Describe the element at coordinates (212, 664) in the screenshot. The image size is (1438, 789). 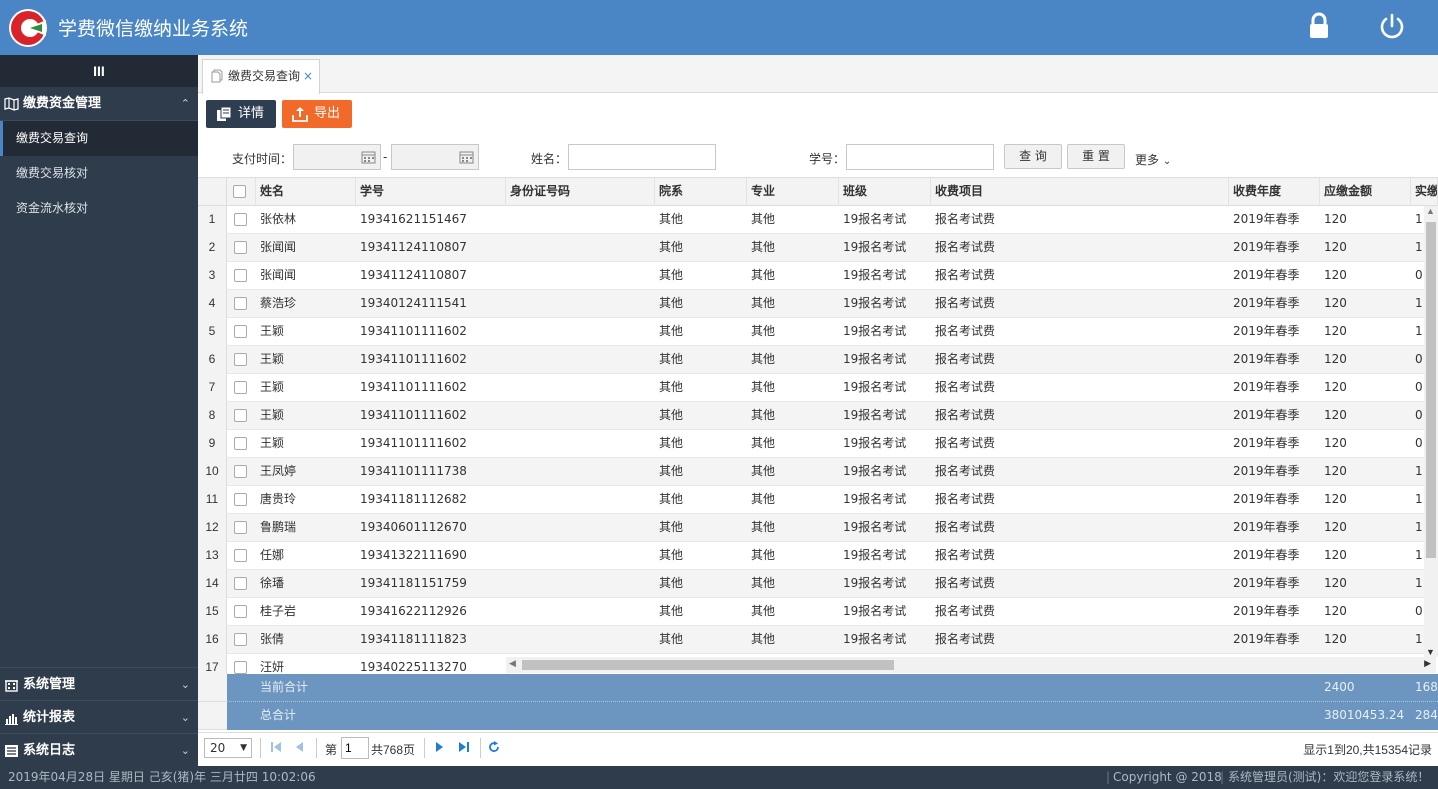
I see `row-number: 17` at that location.